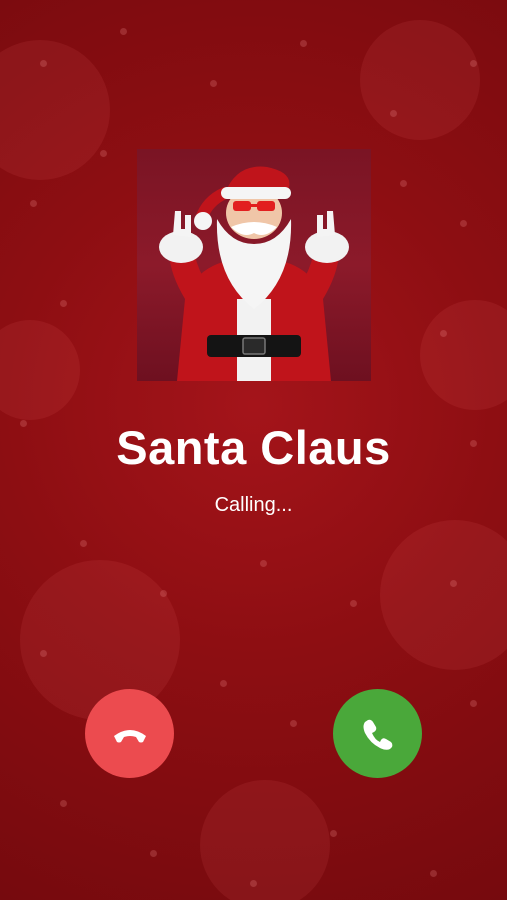  I want to click on accept-call-button, so click(377, 733).